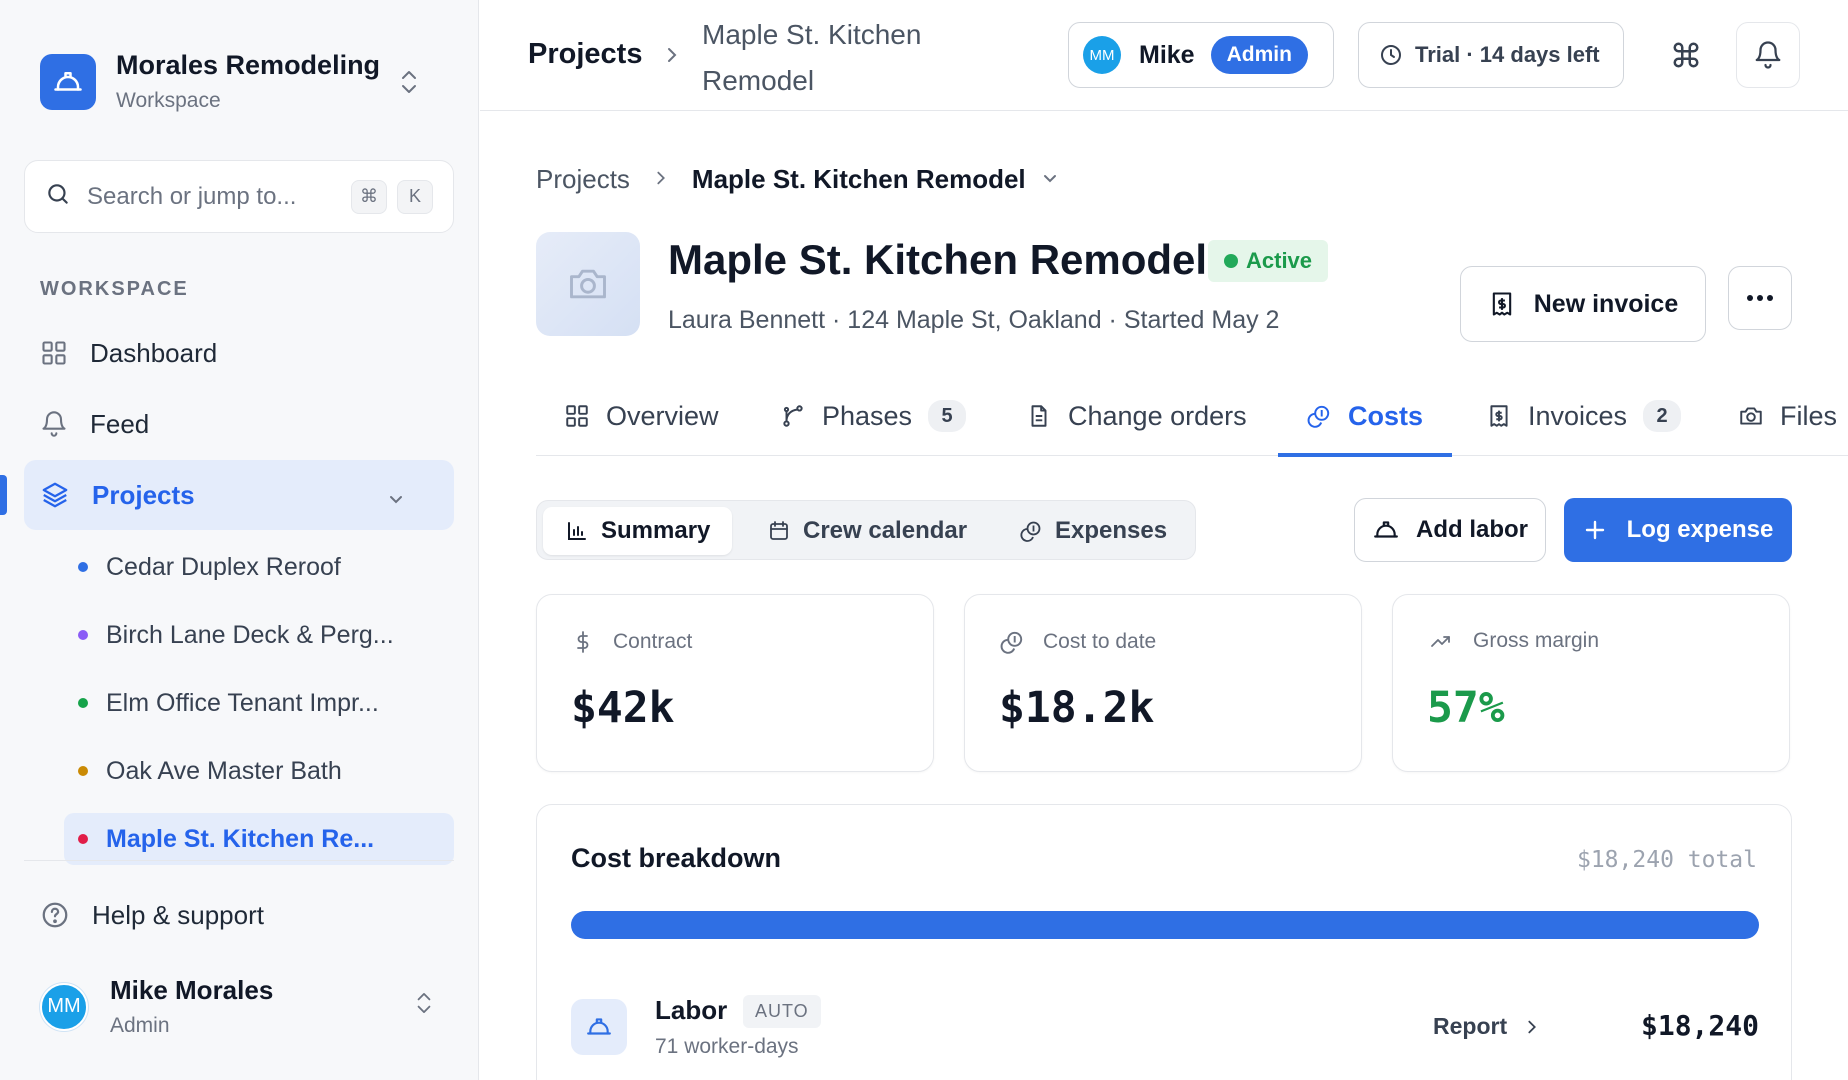 The image size is (1848, 1080). Describe the element at coordinates (1666, 860) in the screenshot. I see `breakdown-total: $18,240 total` at that location.